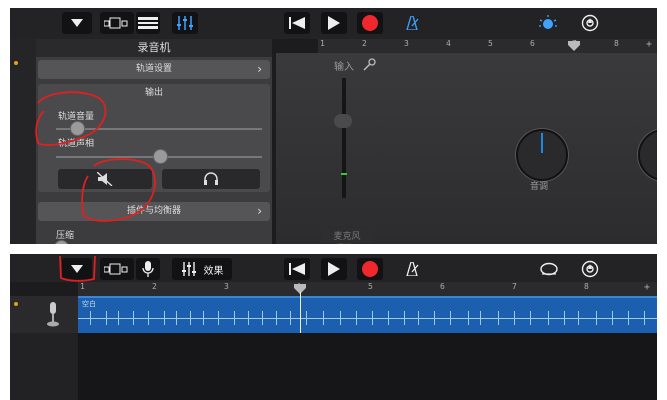 This screenshot has height=400, width=667. I want to click on tone-label: 音调, so click(539, 187).